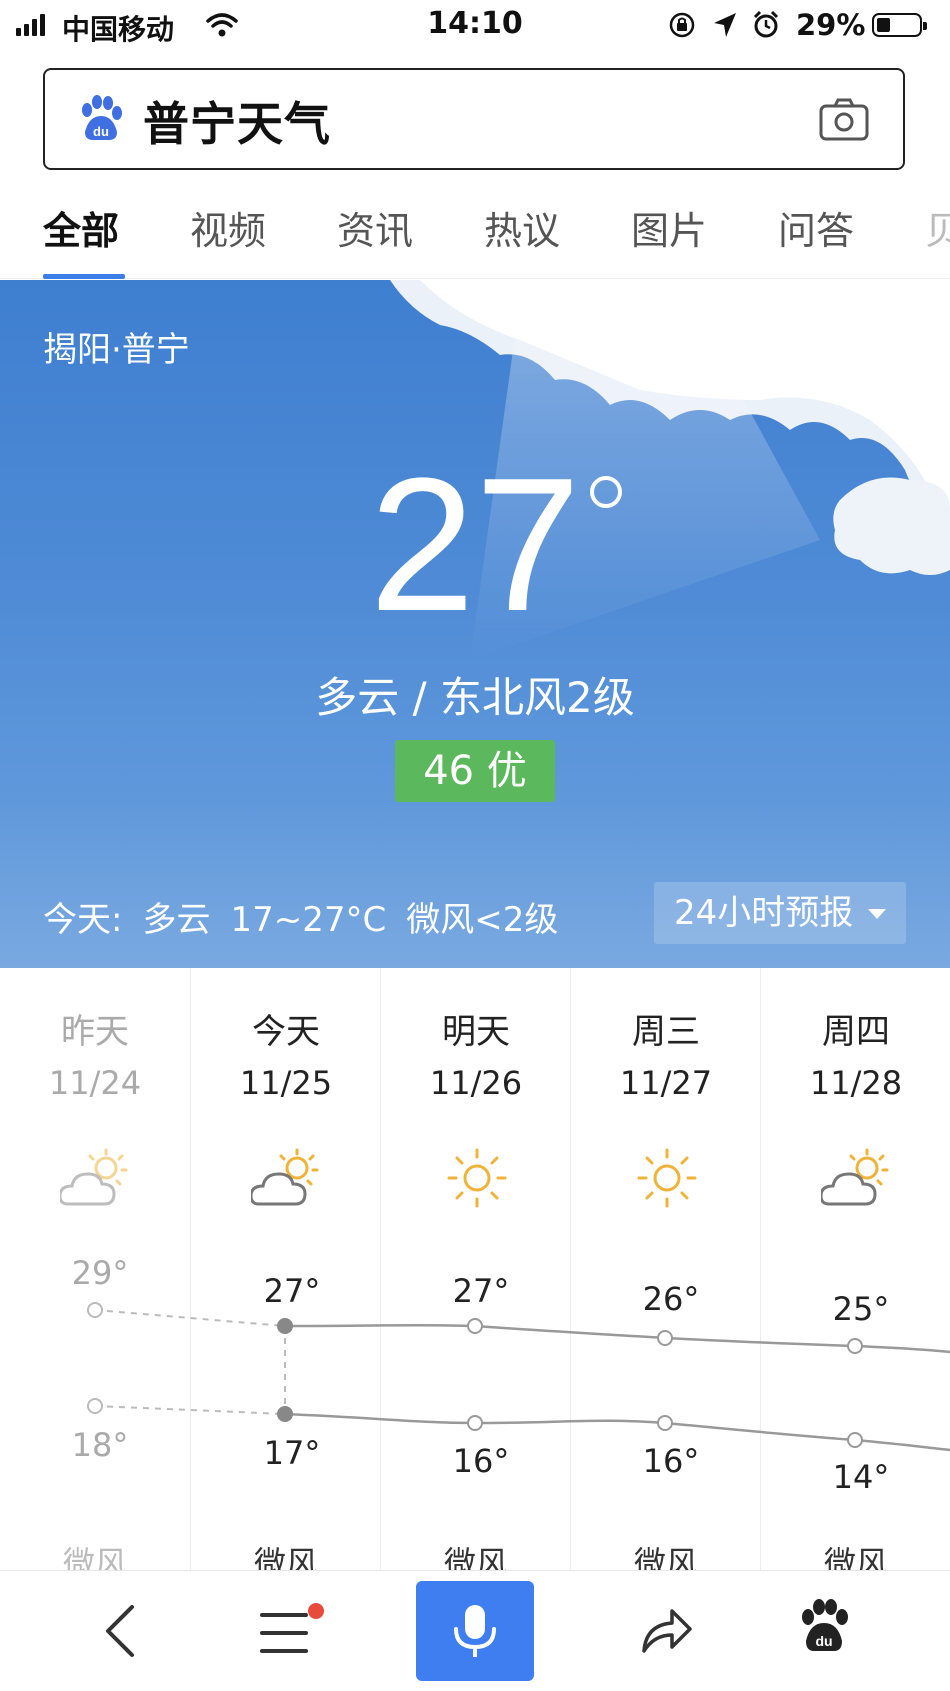 The height and width of the screenshot is (1691, 950). Describe the element at coordinates (482, 920) in the screenshot. I see `today-wind: 微风<2级` at that location.